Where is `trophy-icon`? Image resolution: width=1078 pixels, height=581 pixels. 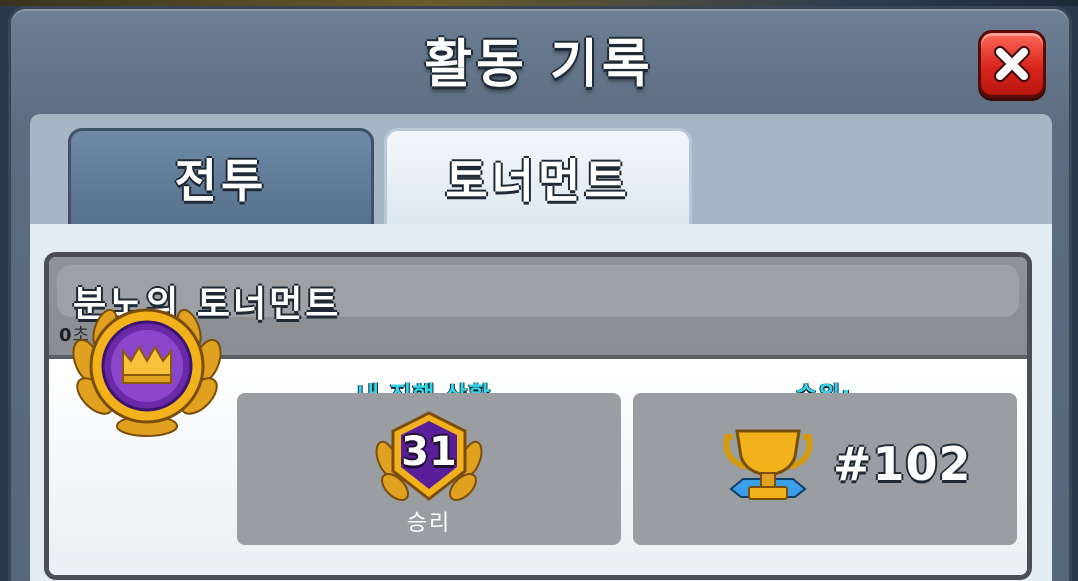
trophy-icon is located at coordinates (768, 474).